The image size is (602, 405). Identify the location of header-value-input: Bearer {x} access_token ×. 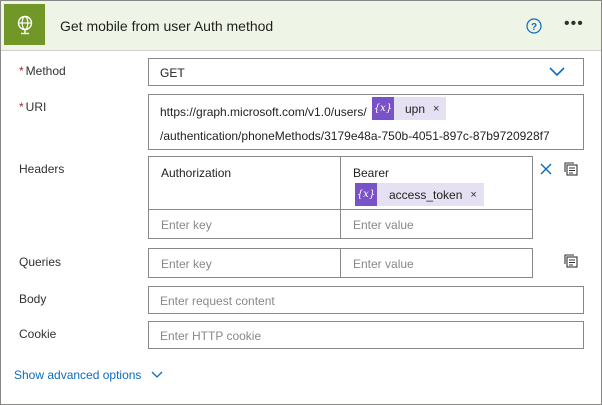
(436, 183).